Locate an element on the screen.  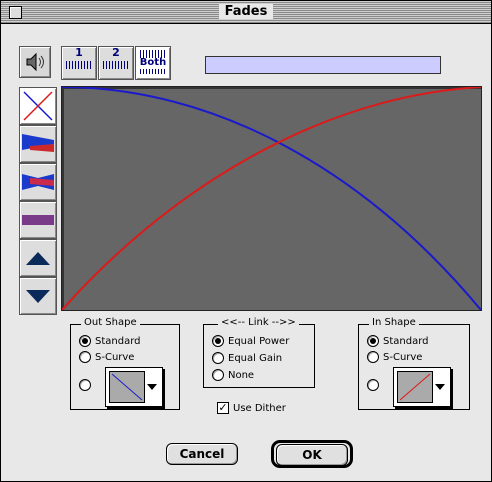
use-dither-checkbox: ✓ Use Dither is located at coordinates (251, 408).